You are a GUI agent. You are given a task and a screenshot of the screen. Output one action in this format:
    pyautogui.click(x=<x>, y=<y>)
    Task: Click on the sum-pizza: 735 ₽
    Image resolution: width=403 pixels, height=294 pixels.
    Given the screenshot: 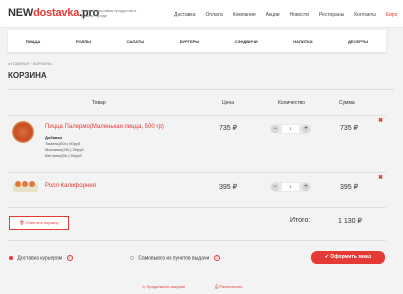 What is the action you would take?
    pyautogui.click(x=349, y=128)
    